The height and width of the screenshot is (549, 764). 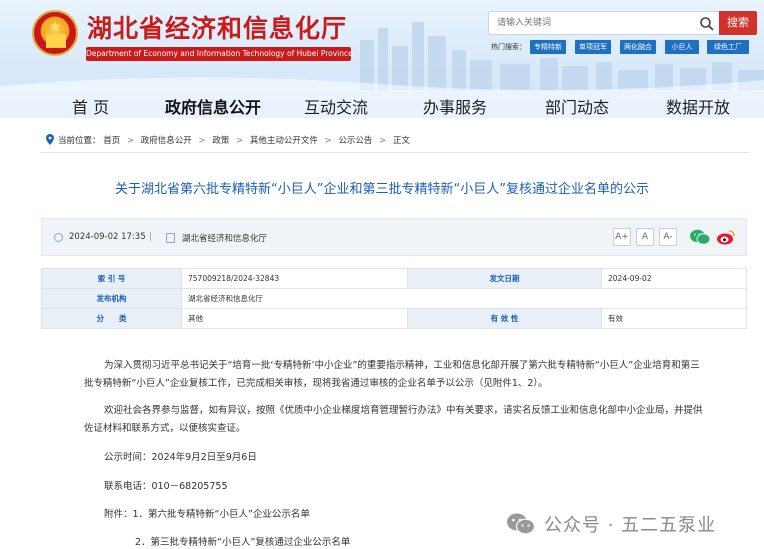 I want to click on index-number-value: 757009218/2024-32843, so click(x=294, y=278).